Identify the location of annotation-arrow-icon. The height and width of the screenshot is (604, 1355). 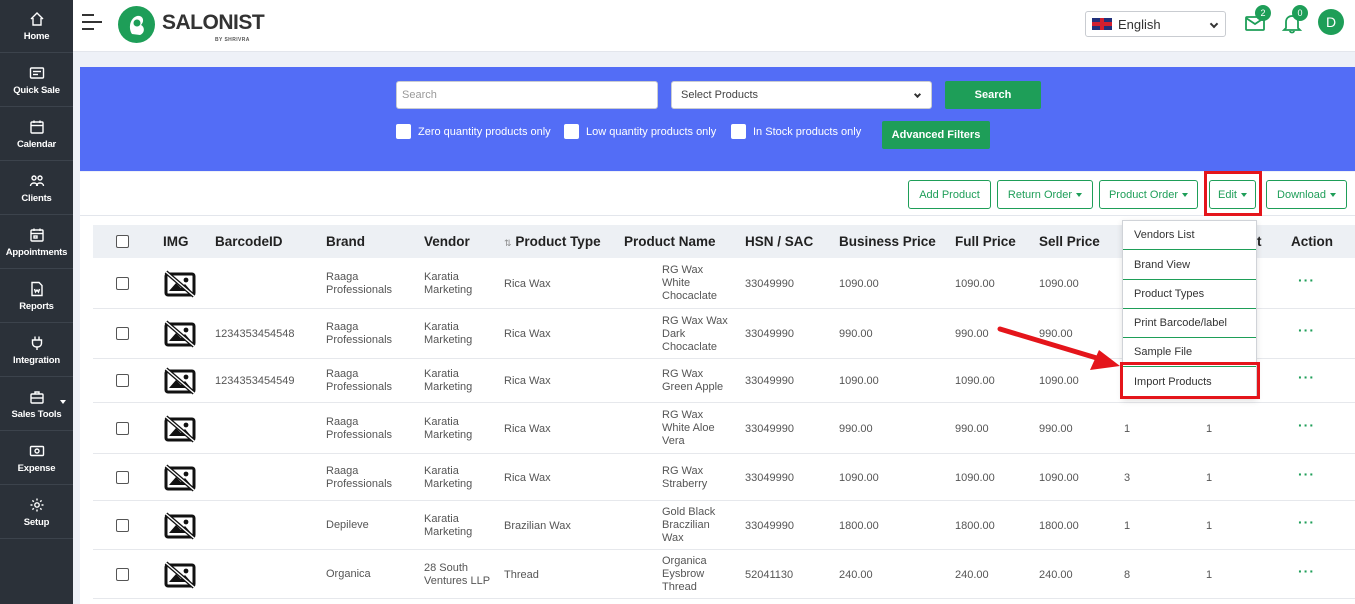
(1058, 348).